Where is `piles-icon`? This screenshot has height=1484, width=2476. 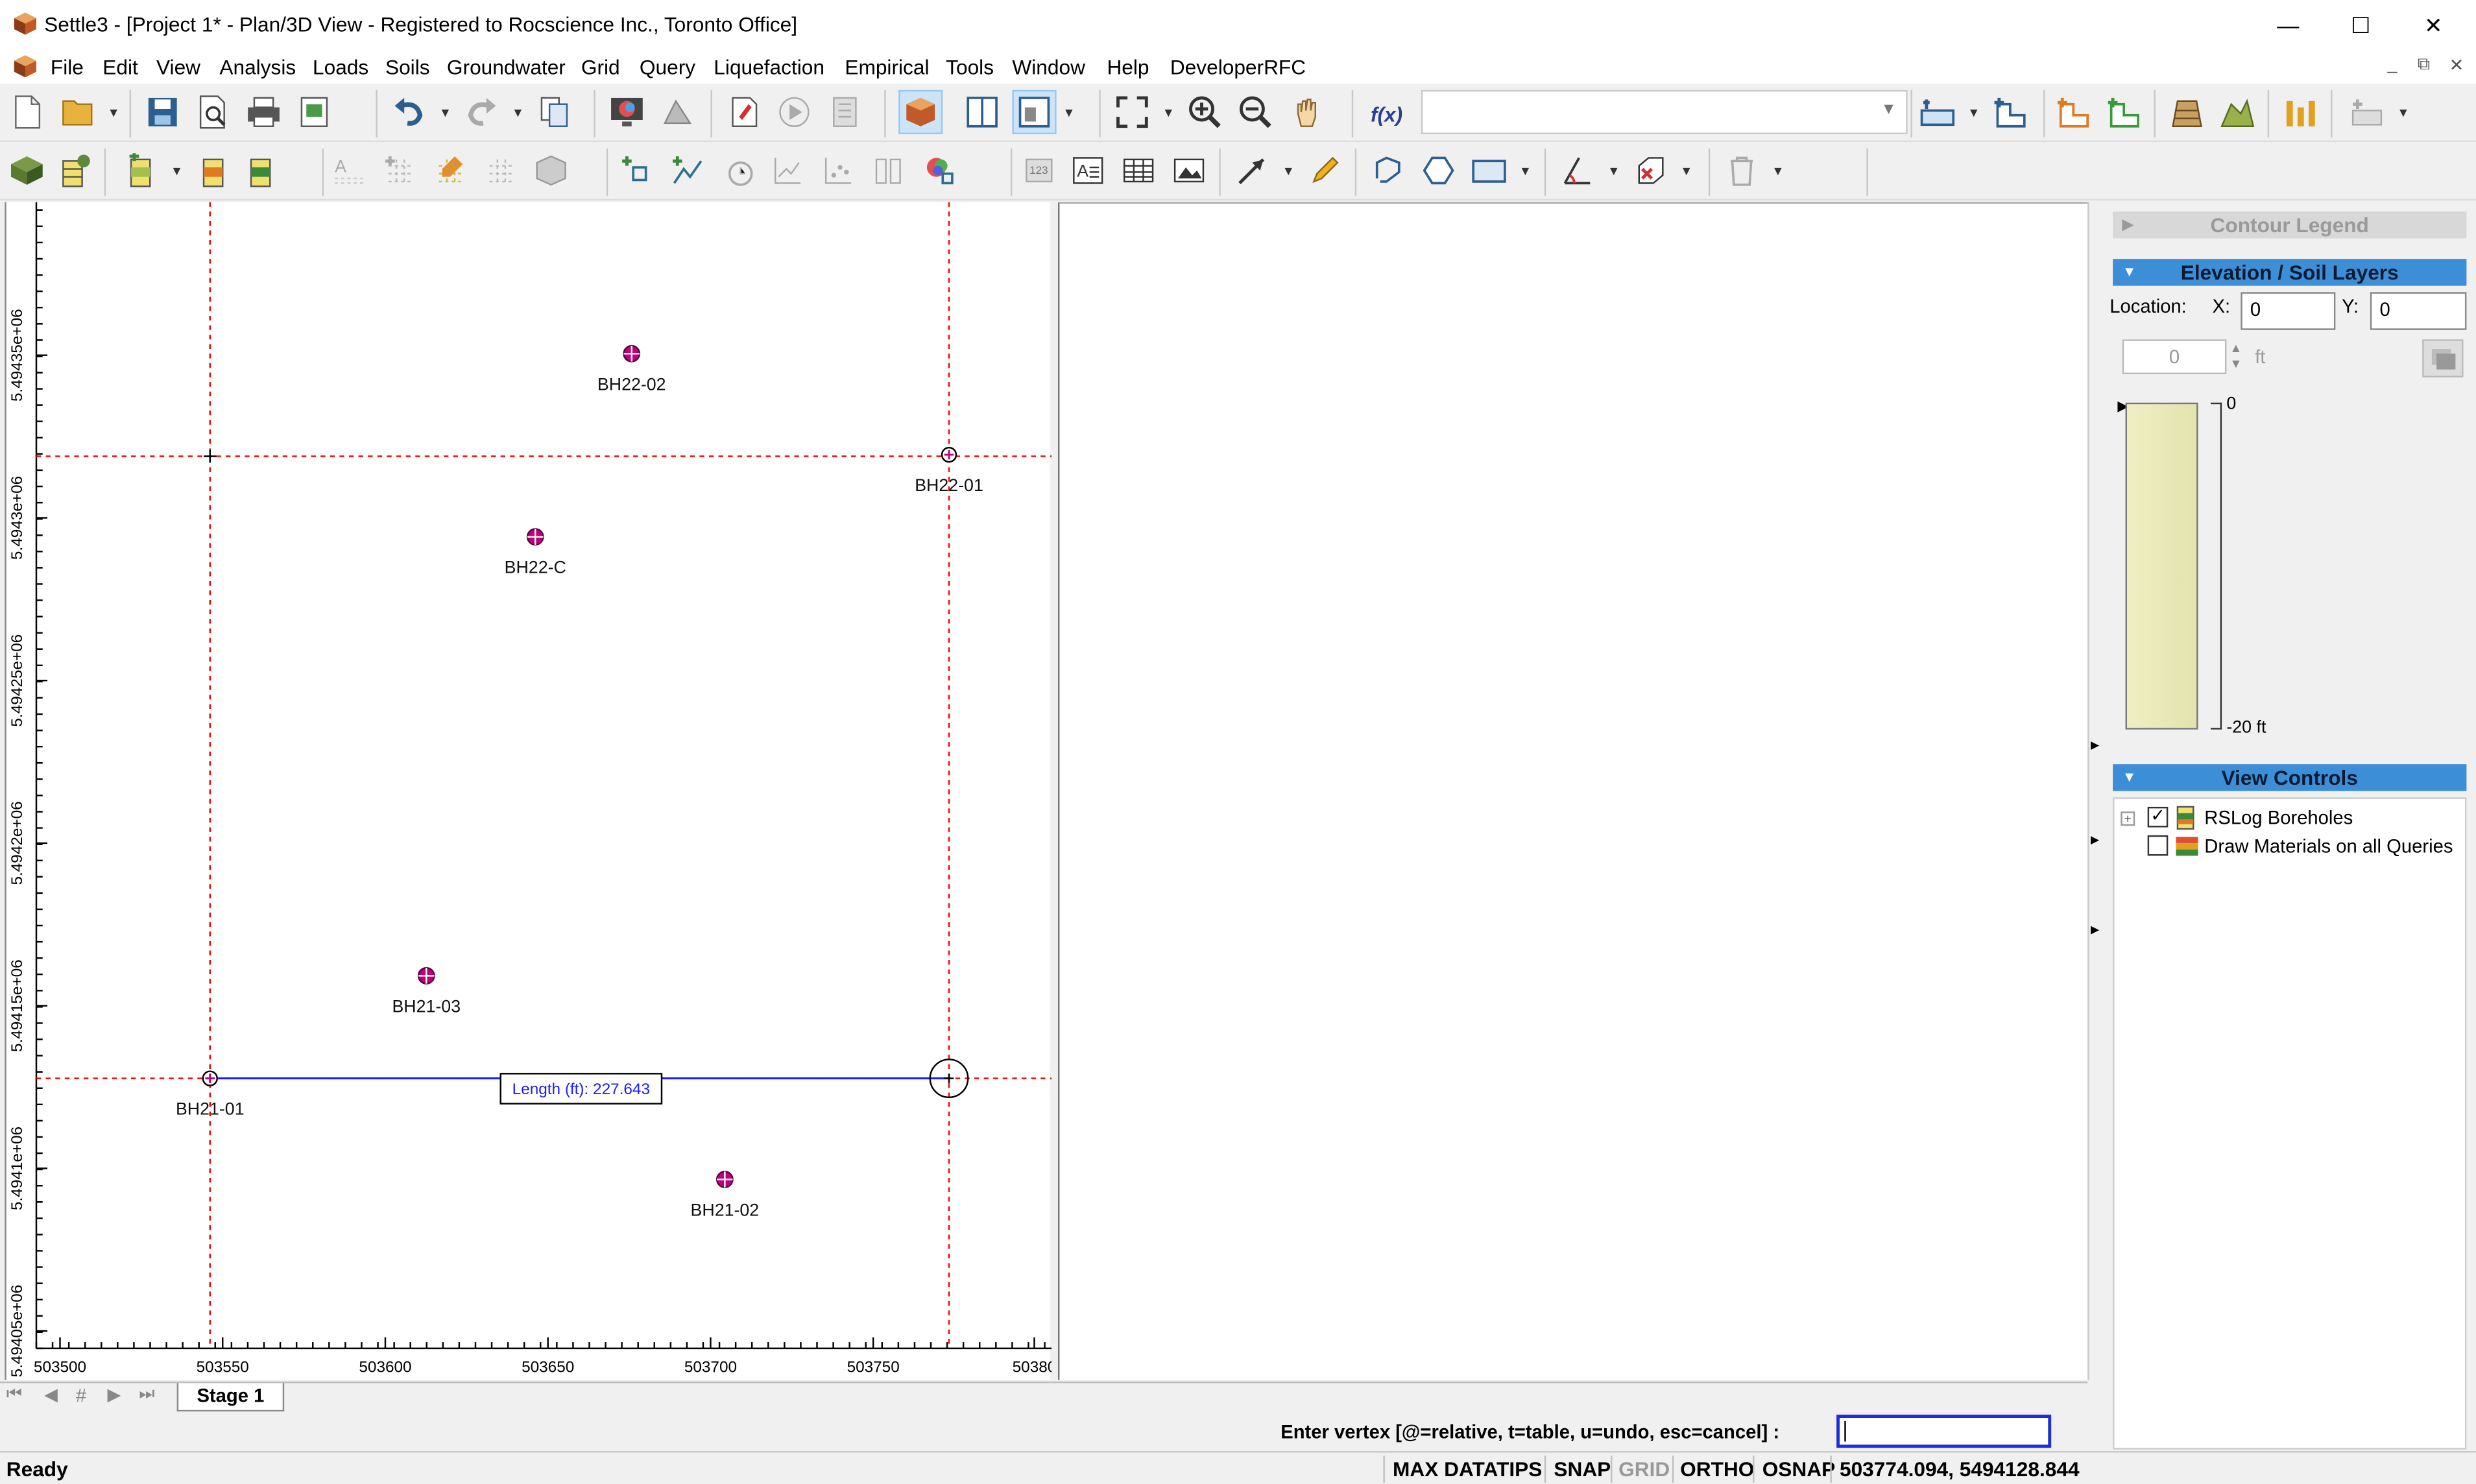 piles-icon is located at coordinates (2300, 112).